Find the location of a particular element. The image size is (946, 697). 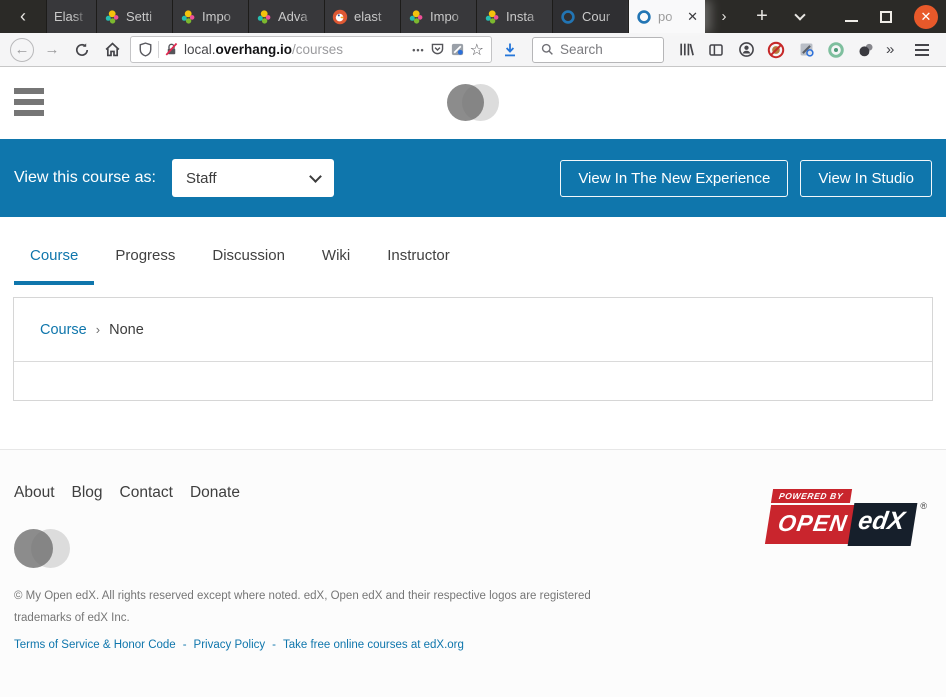

view-as-label: View this course as: is located at coordinates (85, 177).